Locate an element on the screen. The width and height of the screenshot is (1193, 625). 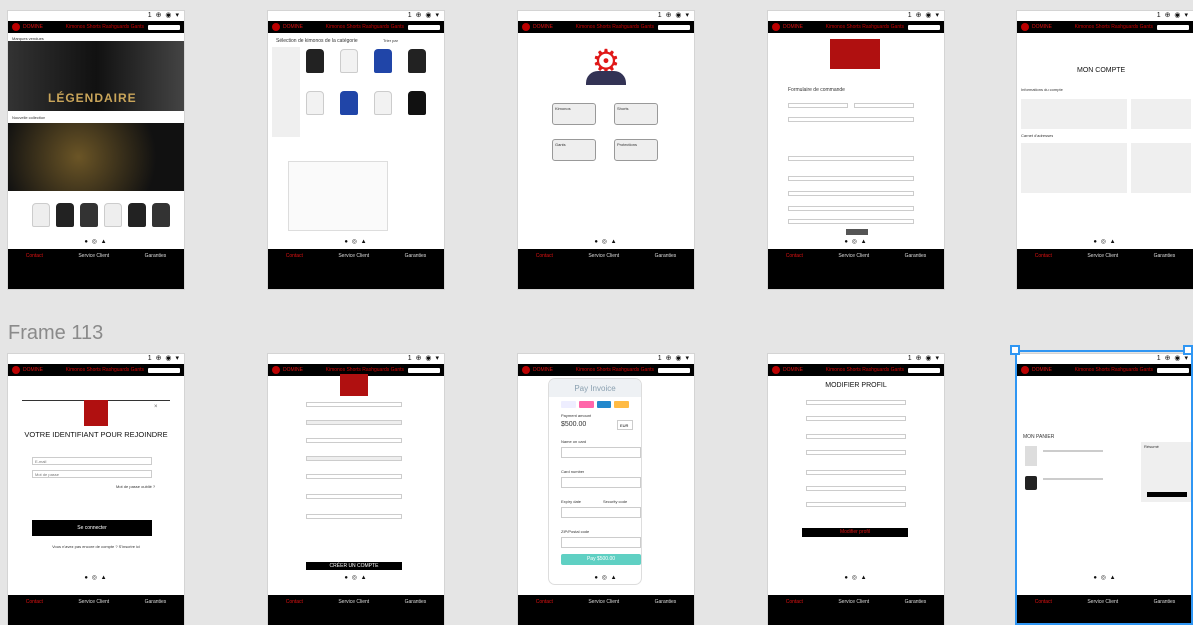
password-field is located at coordinates (92, 474).